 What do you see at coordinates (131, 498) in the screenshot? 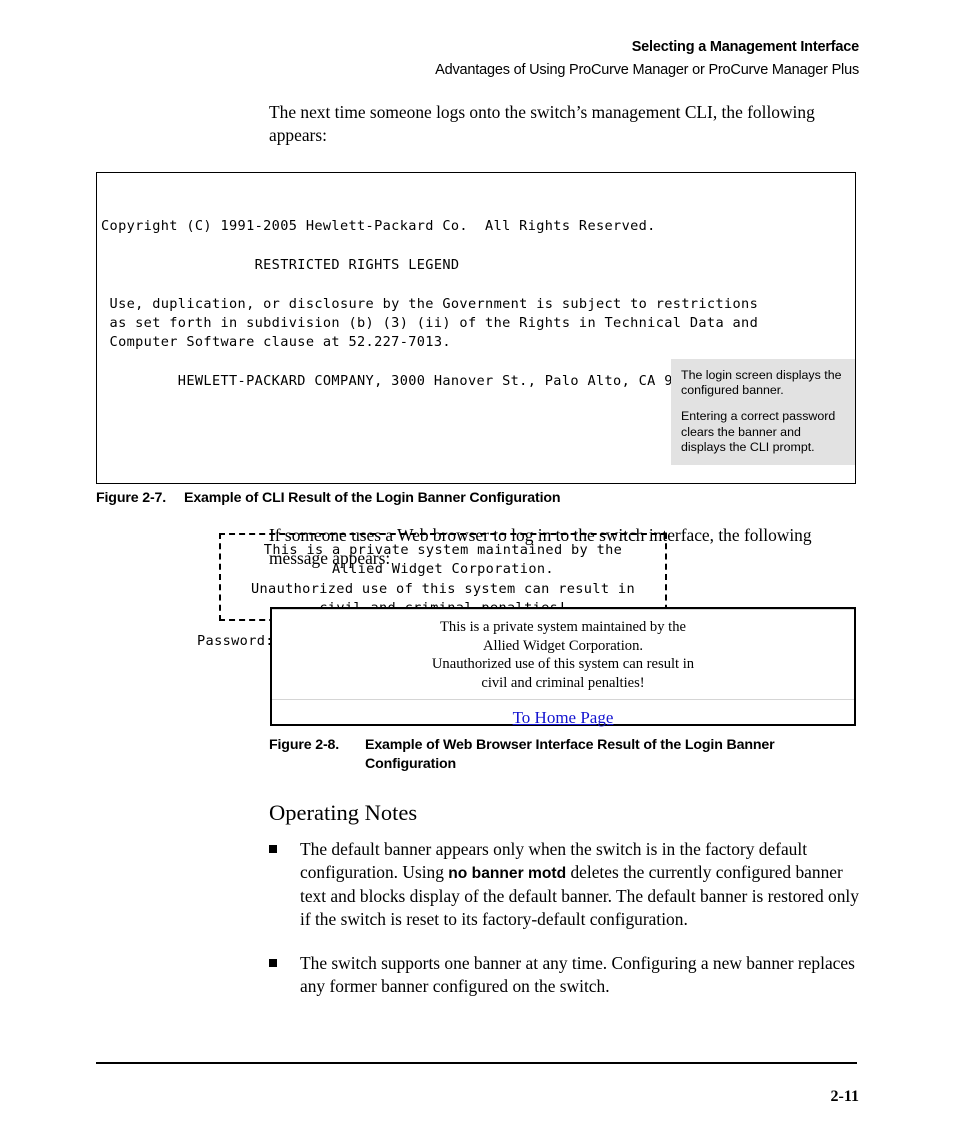
I see `figure-2-7-label: Figure 2-7.` at bounding box center [131, 498].